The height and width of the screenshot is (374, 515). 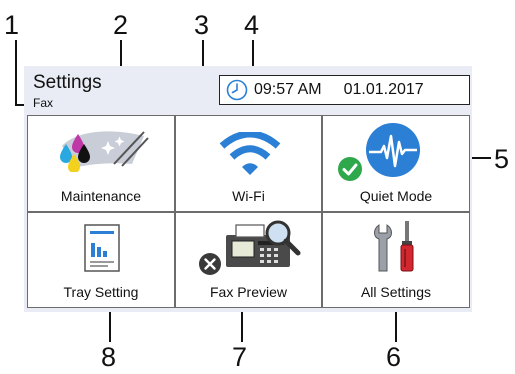 I want to click on callout-4: 4, so click(x=252, y=25).